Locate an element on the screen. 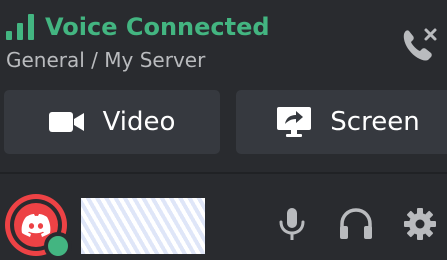  headphones-icon is located at coordinates (356, 223).